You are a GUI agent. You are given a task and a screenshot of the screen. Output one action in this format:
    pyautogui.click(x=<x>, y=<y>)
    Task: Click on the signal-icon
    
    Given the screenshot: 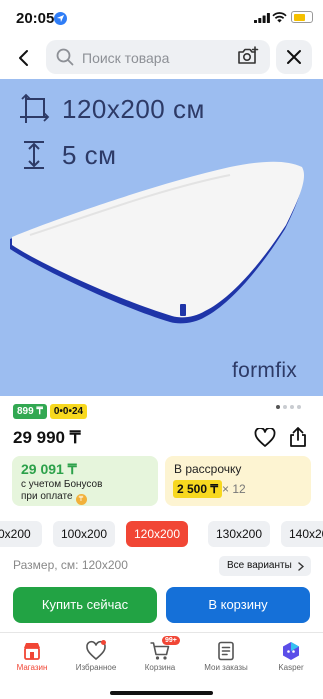 What is the action you would take?
    pyautogui.click(x=262, y=18)
    